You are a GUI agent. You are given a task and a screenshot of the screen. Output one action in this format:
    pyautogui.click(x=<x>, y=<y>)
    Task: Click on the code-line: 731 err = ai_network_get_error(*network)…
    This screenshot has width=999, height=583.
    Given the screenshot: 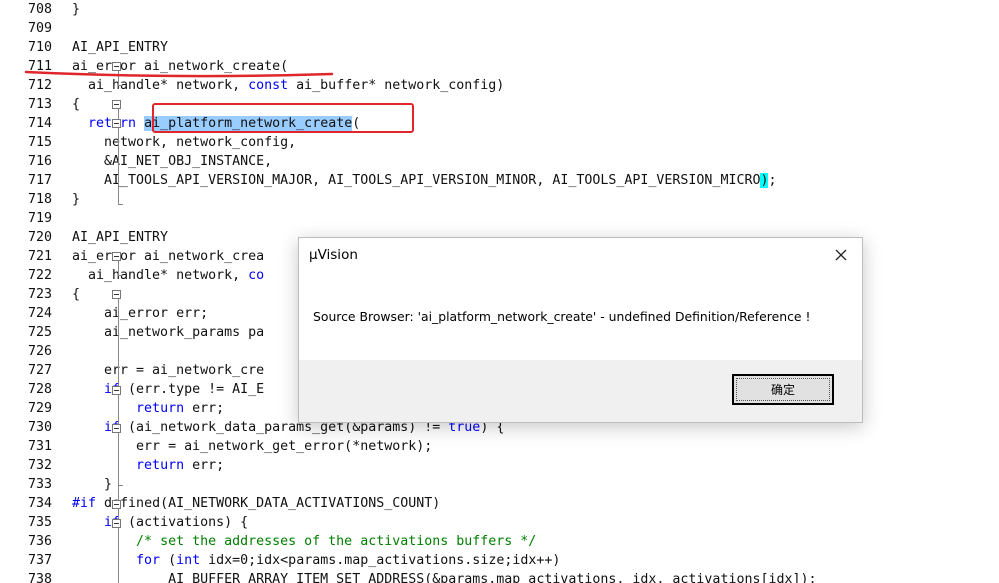 What is the action you would take?
    pyautogui.click(x=499, y=446)
    